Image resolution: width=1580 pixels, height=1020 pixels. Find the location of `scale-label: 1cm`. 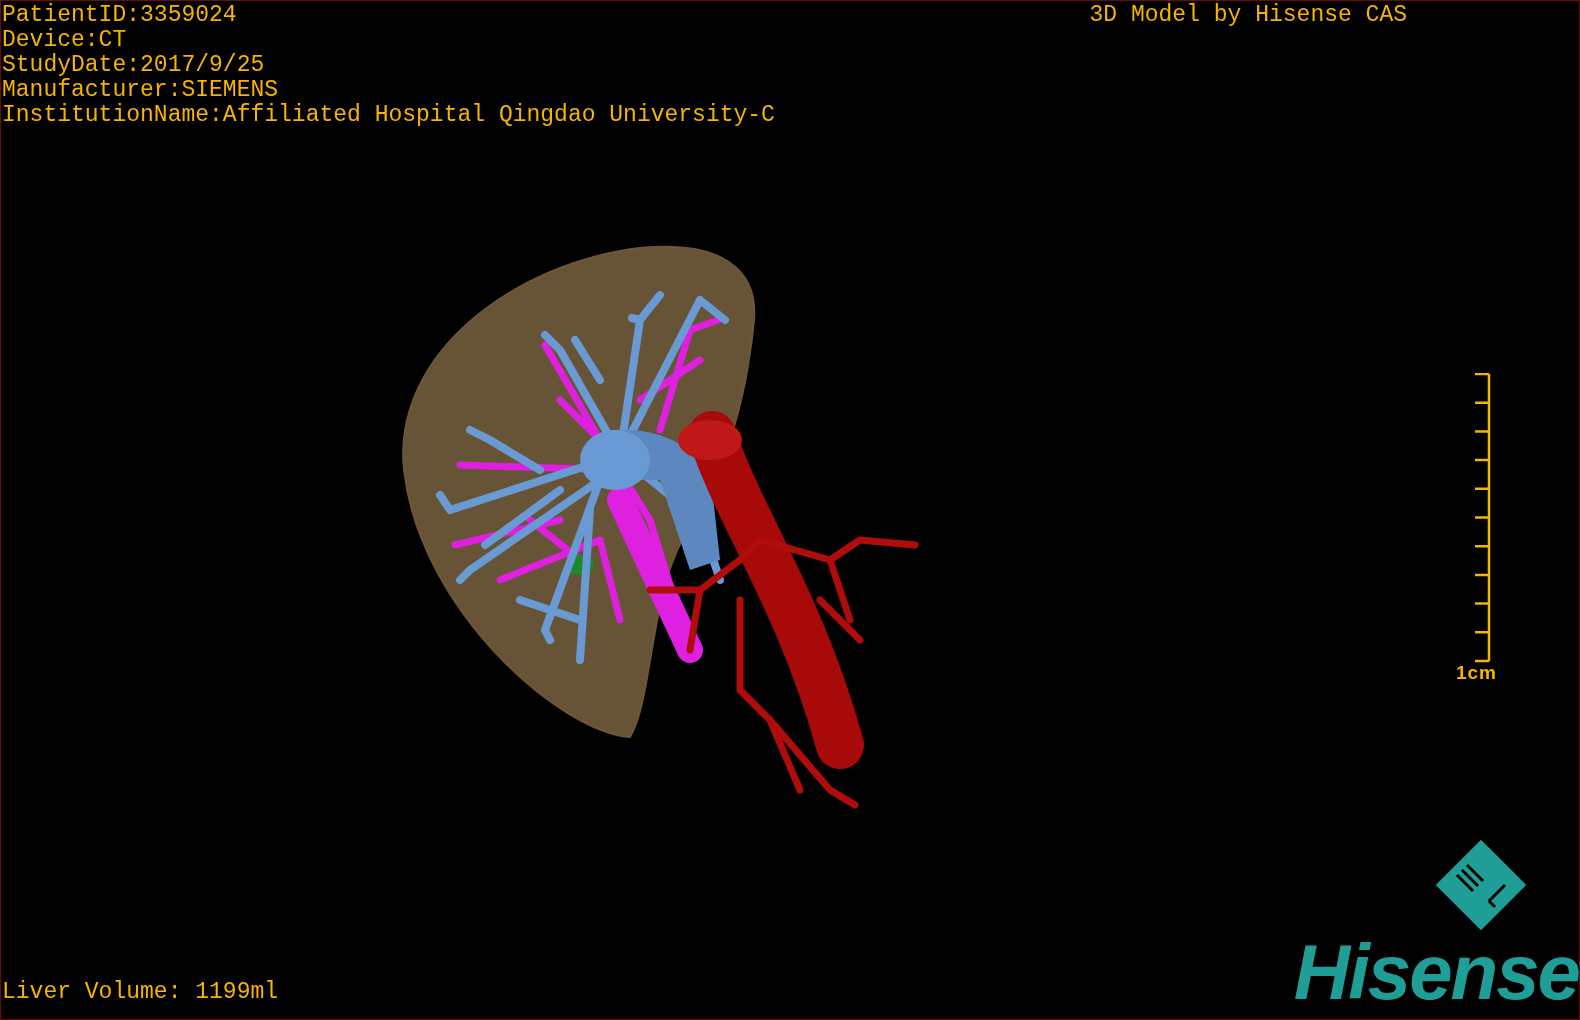

scale-label: 1cm is located at coordinates (1476, 673).